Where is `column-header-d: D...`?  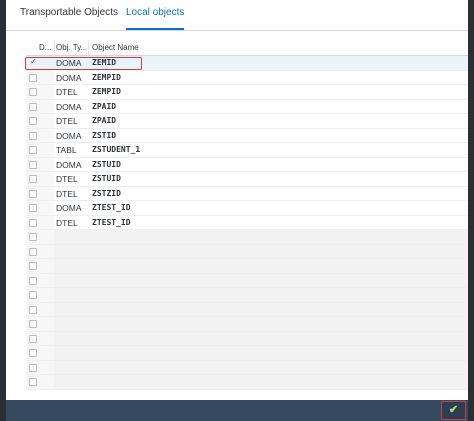 column-header-d: D... is located at coordinates (45, 47).